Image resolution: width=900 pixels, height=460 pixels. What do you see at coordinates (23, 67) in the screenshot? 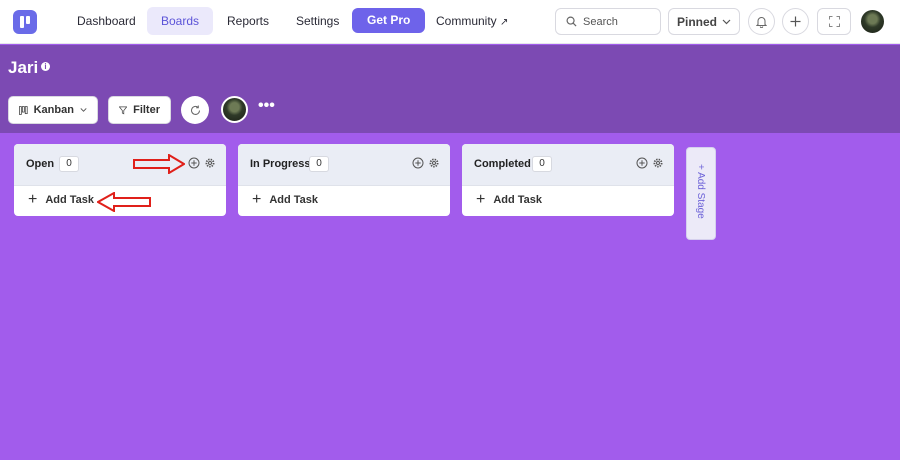
I see `board-title: Jari` at bounding box center [23, 67].